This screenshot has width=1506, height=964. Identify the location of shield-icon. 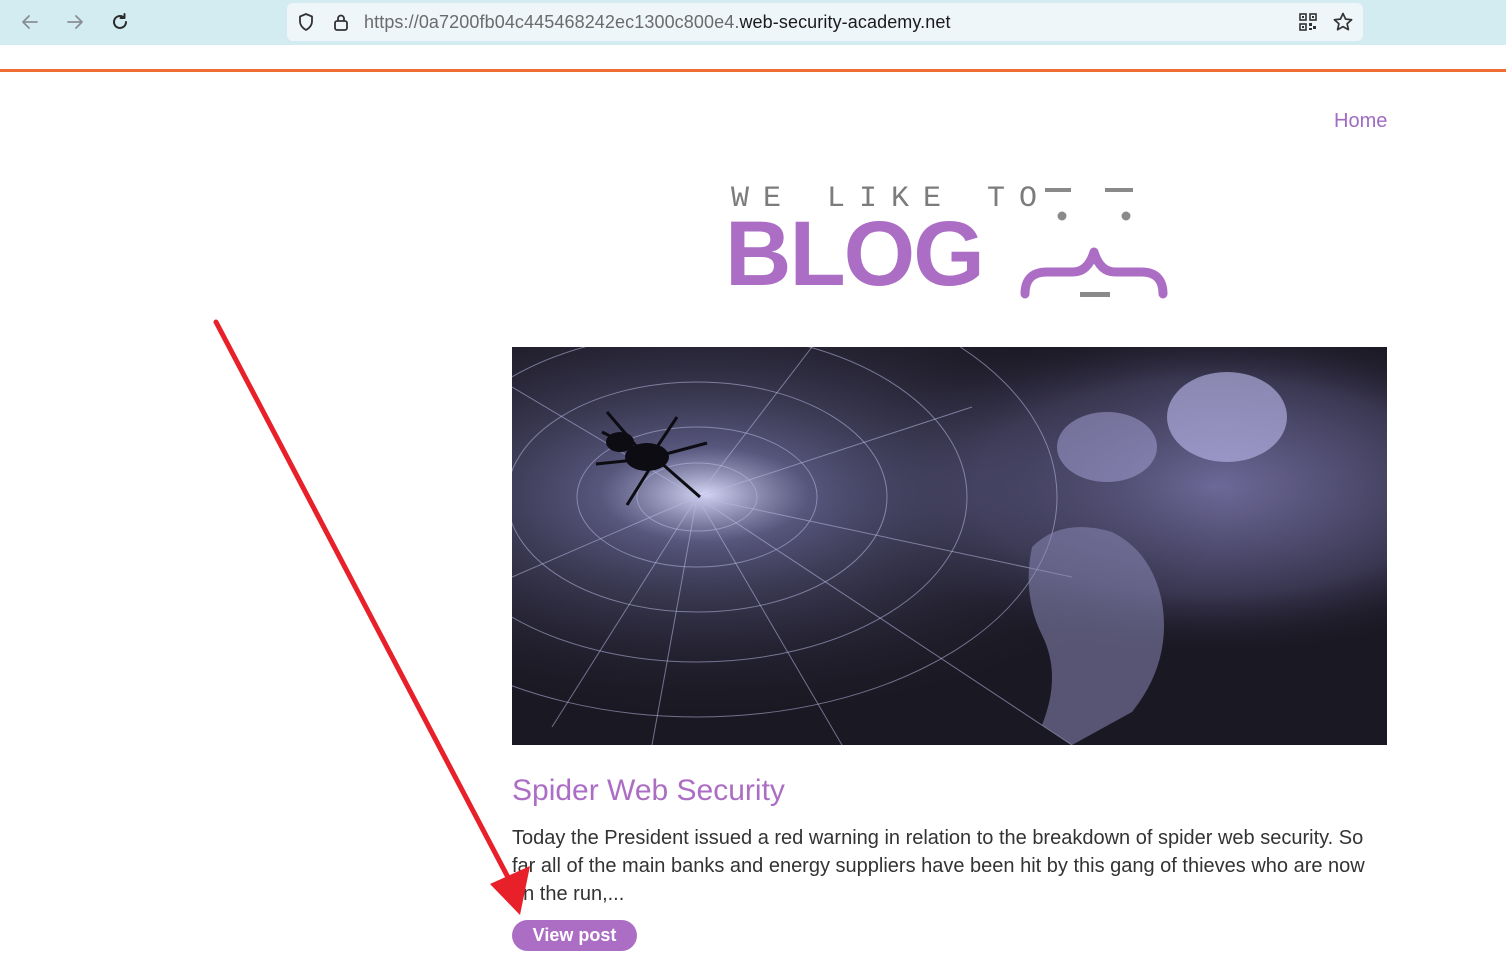
(306, 22).